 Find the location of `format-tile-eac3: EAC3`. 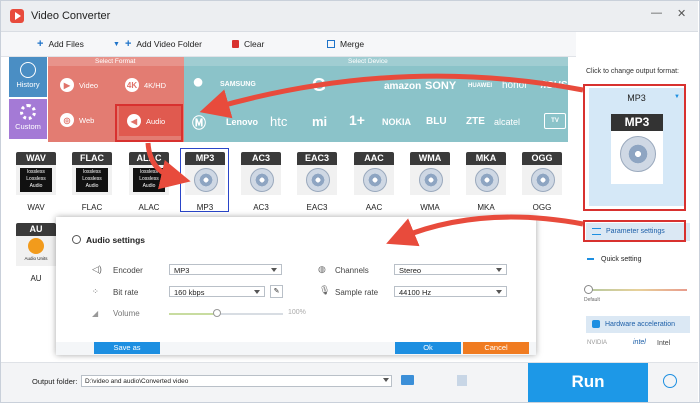

format-tile-eac3: EAC3 is located at coordinates (317, 177).